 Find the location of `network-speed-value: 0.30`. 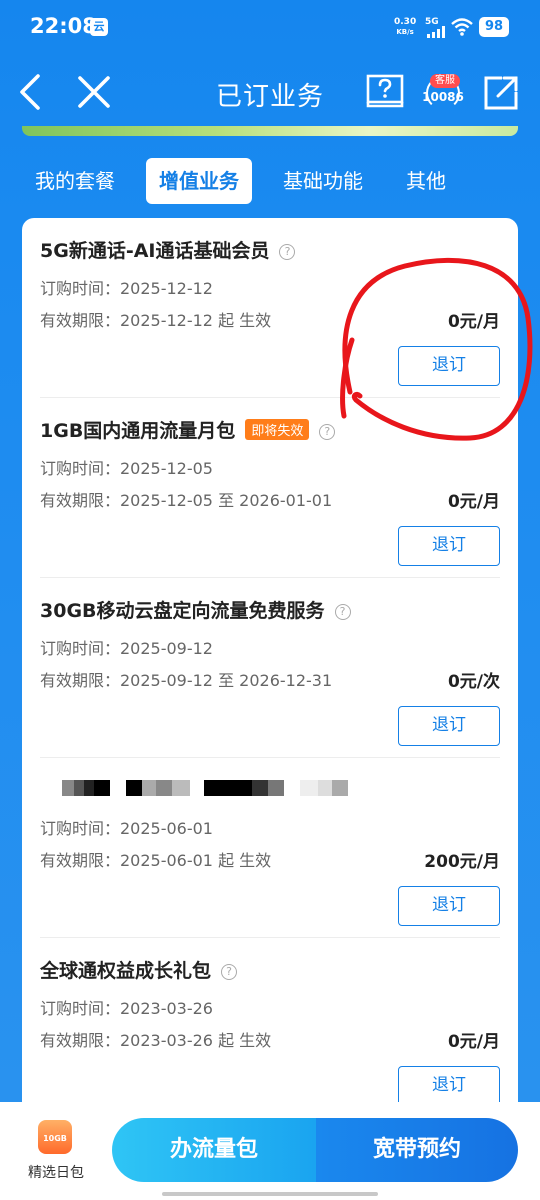

network-speed-value: 0.30 is located at coordinates (405, 22).